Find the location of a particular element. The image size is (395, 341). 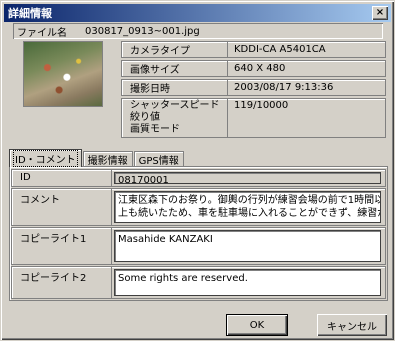

info-row-exposure: シャッタースピード 絞り値 画質モード 119/10000 is located at coordinates (253, 118).